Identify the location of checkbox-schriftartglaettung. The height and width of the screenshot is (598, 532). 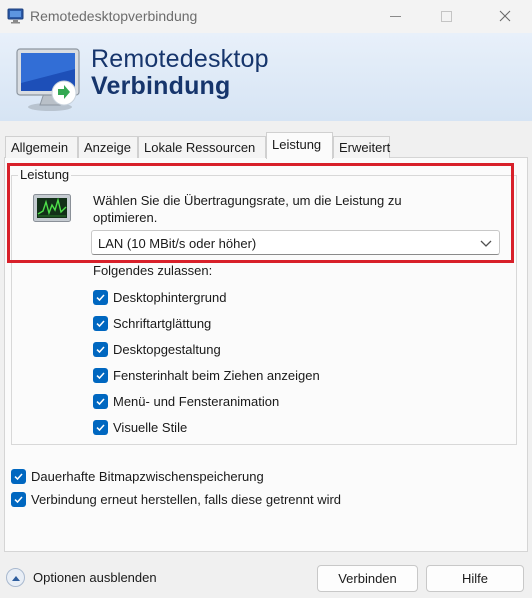
(100, 323).